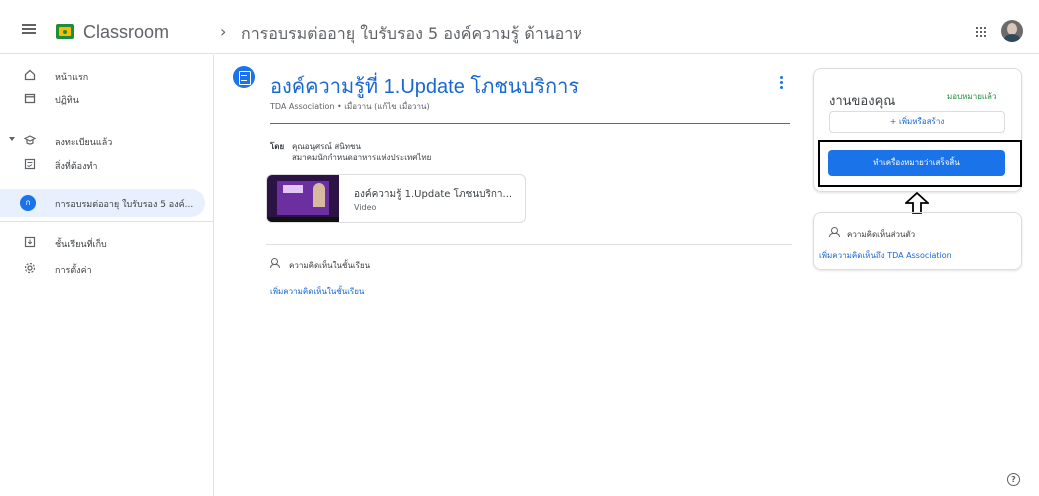 This screenshot has width=1039, height=496. What do you see at coordinates (102, 165) in the screenshot?
I see `sidebar-item-todo: สิ่งที่ต้องทำ` at bounding box center [102, 165].